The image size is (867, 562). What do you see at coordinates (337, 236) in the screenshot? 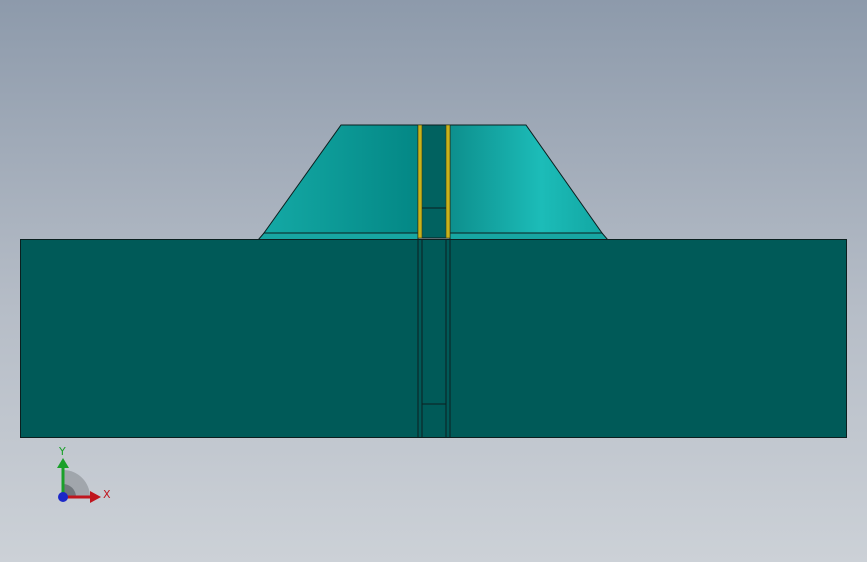
I see `boss-base-strip-left` at bounding box center [337, 236].